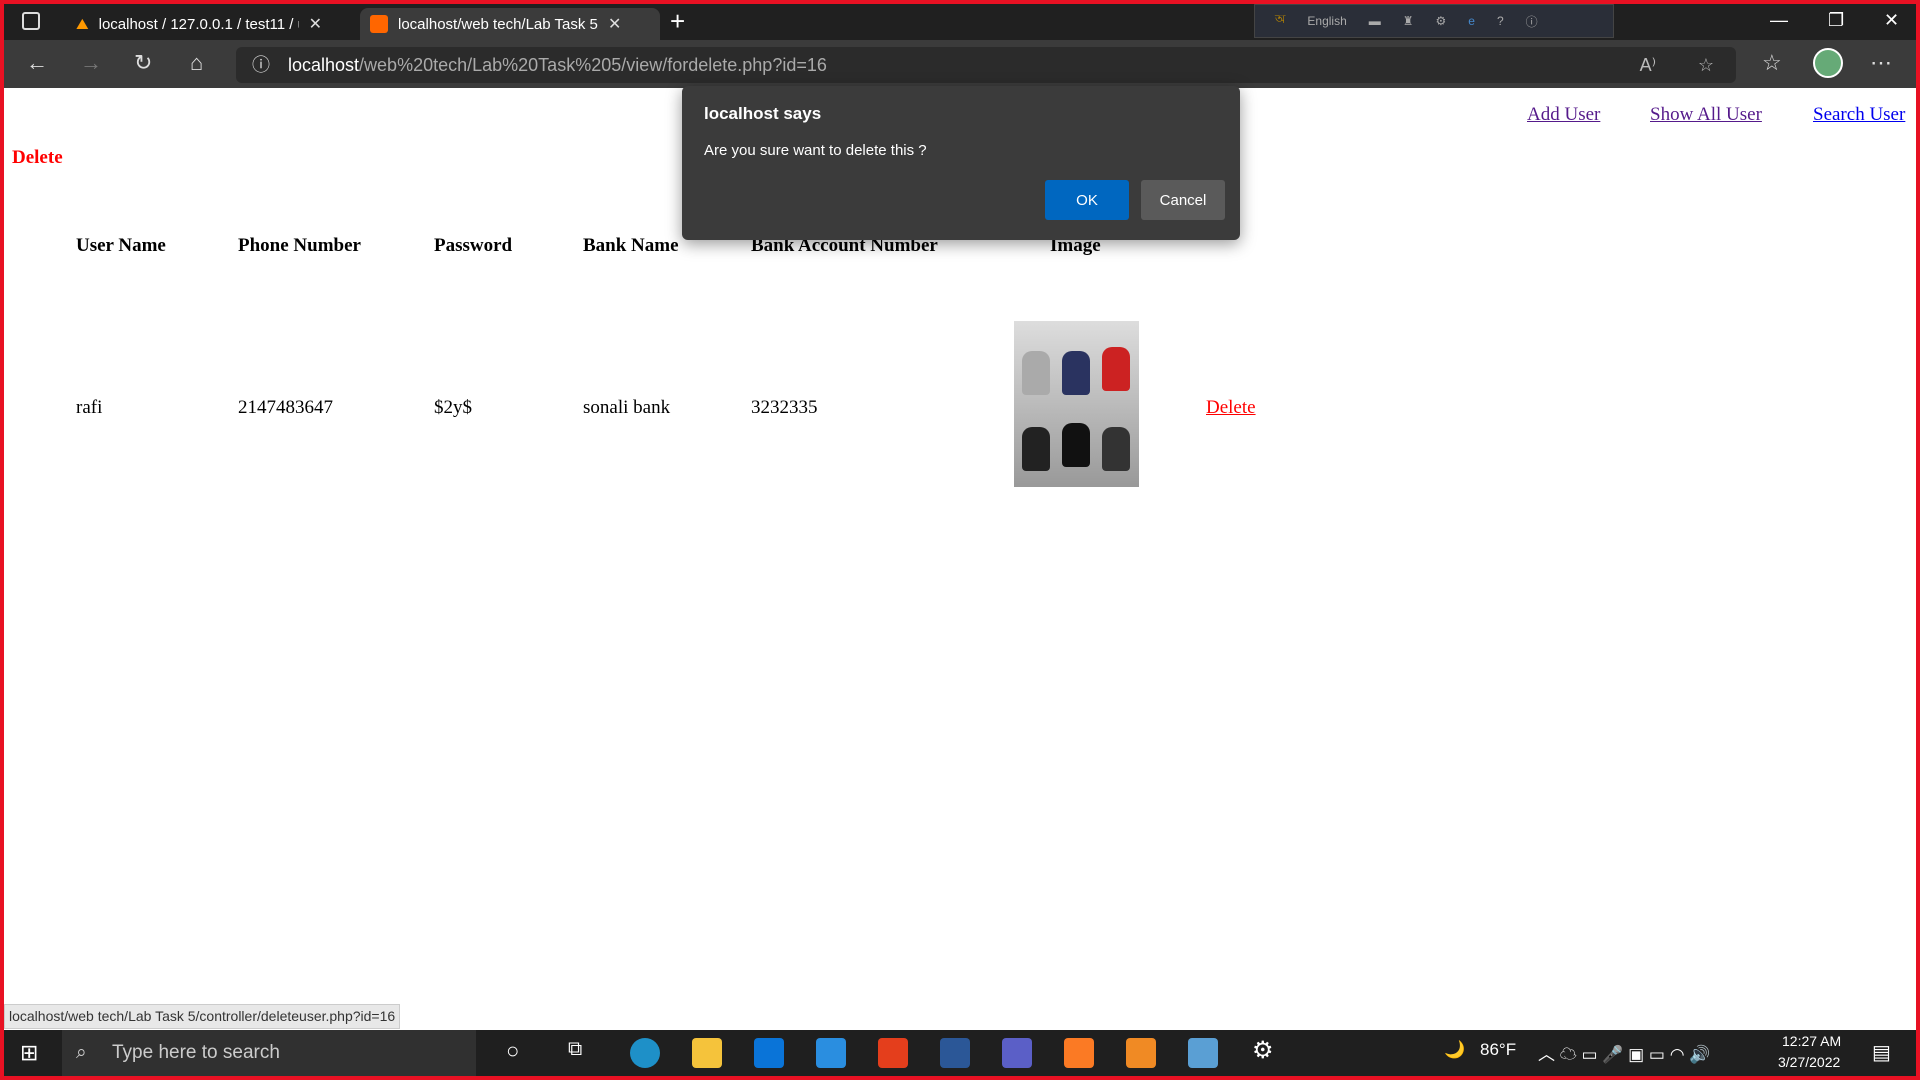 The height and width of the screenshot is (1080, 1920). I want to click on file-explorer-icon, so click(707, 1053).